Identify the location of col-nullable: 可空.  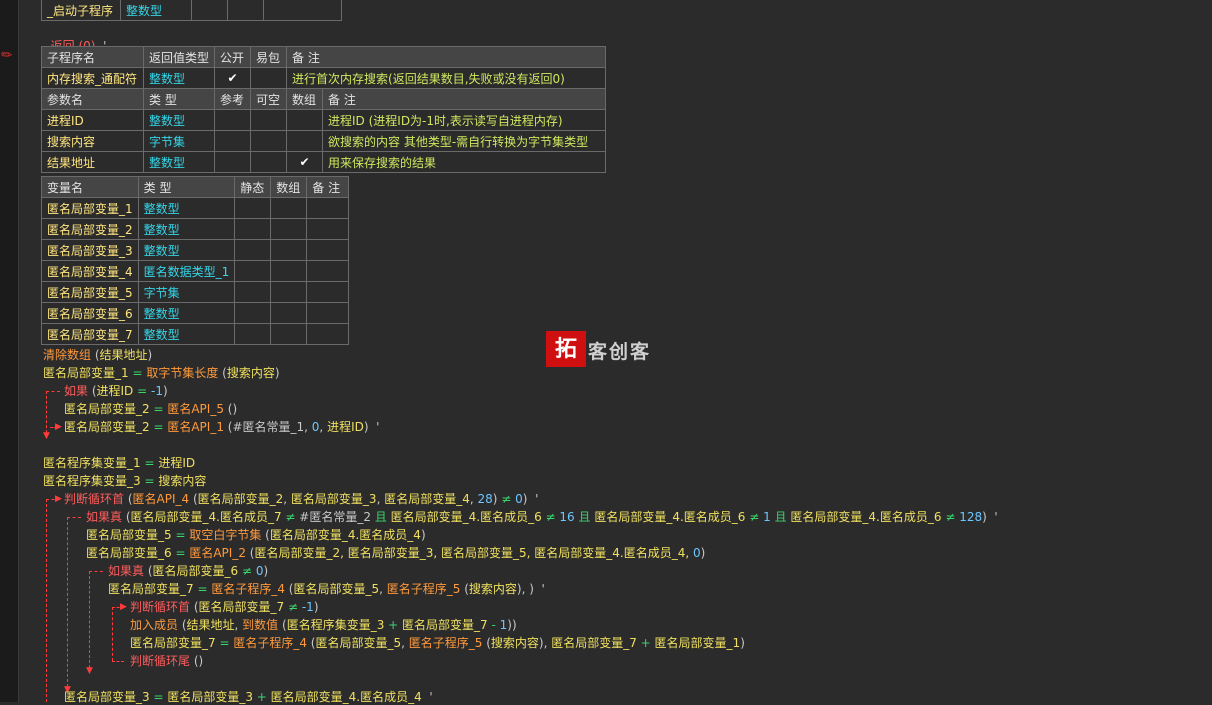
(268, 99).